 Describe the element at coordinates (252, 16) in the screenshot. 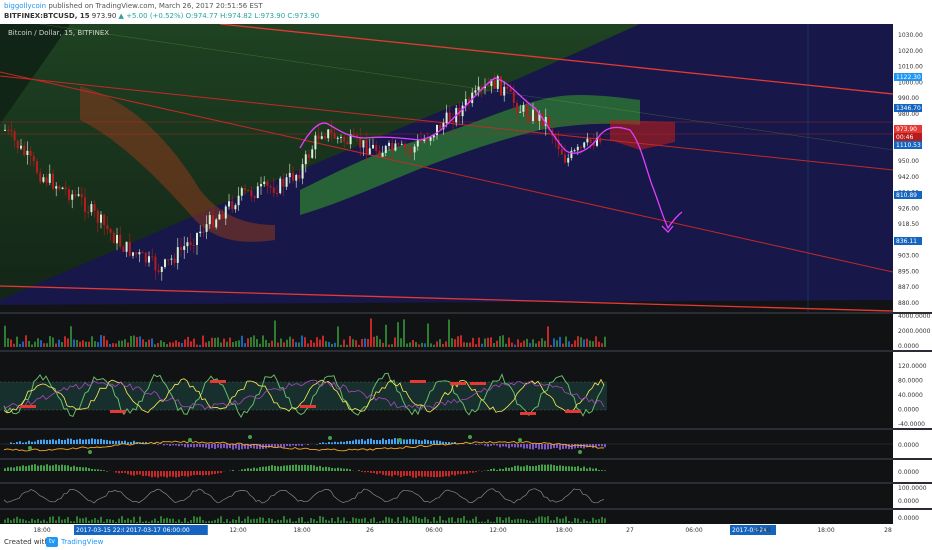

I see `ohlc-label: O:974.77 H:974.82 L:973.90 C:973.90` at that location.